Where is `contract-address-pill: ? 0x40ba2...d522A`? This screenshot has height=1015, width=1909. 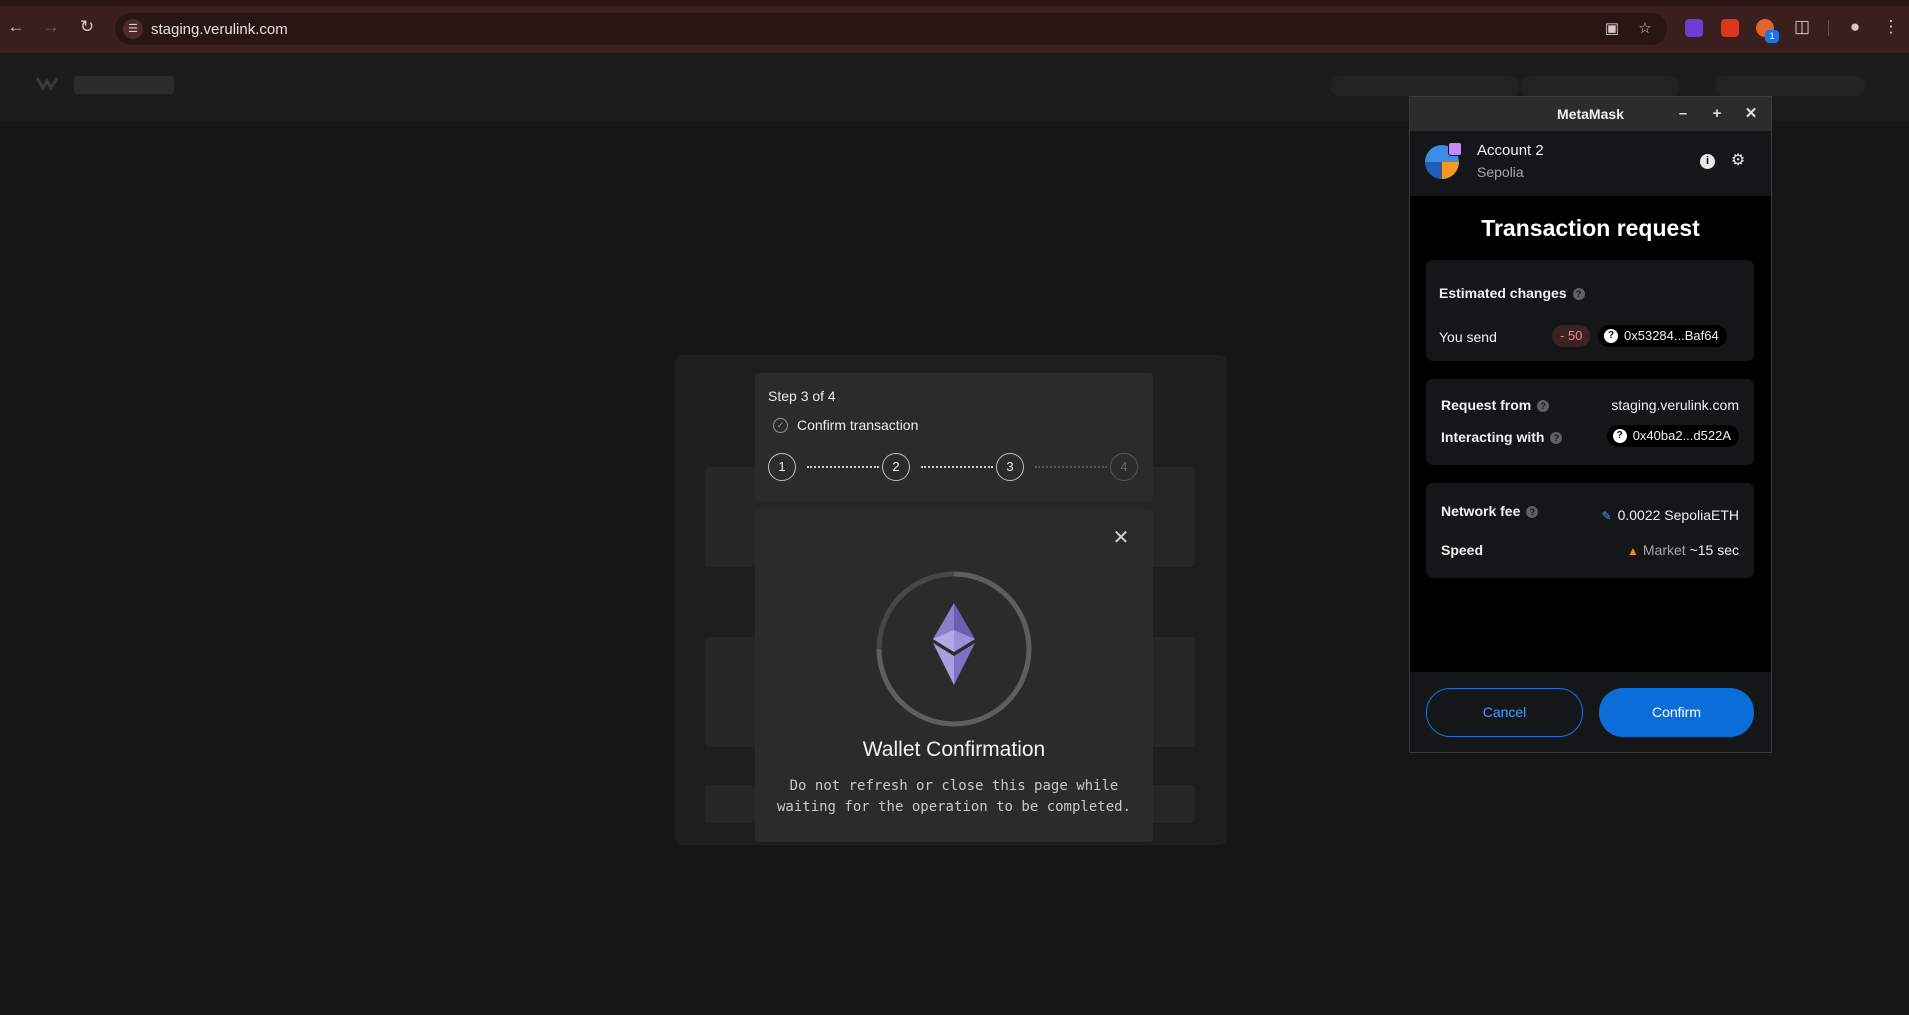
contract-address-pill: ? 0x40ba2...d522A is located at coordinates (1672, 436).